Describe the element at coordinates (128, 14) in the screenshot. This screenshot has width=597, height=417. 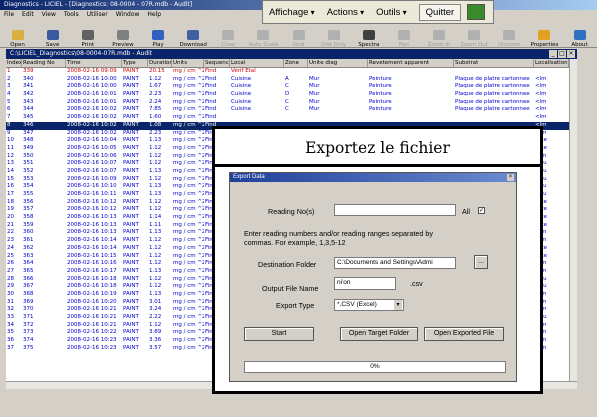
I see `menu-item-window: Window` at that location.